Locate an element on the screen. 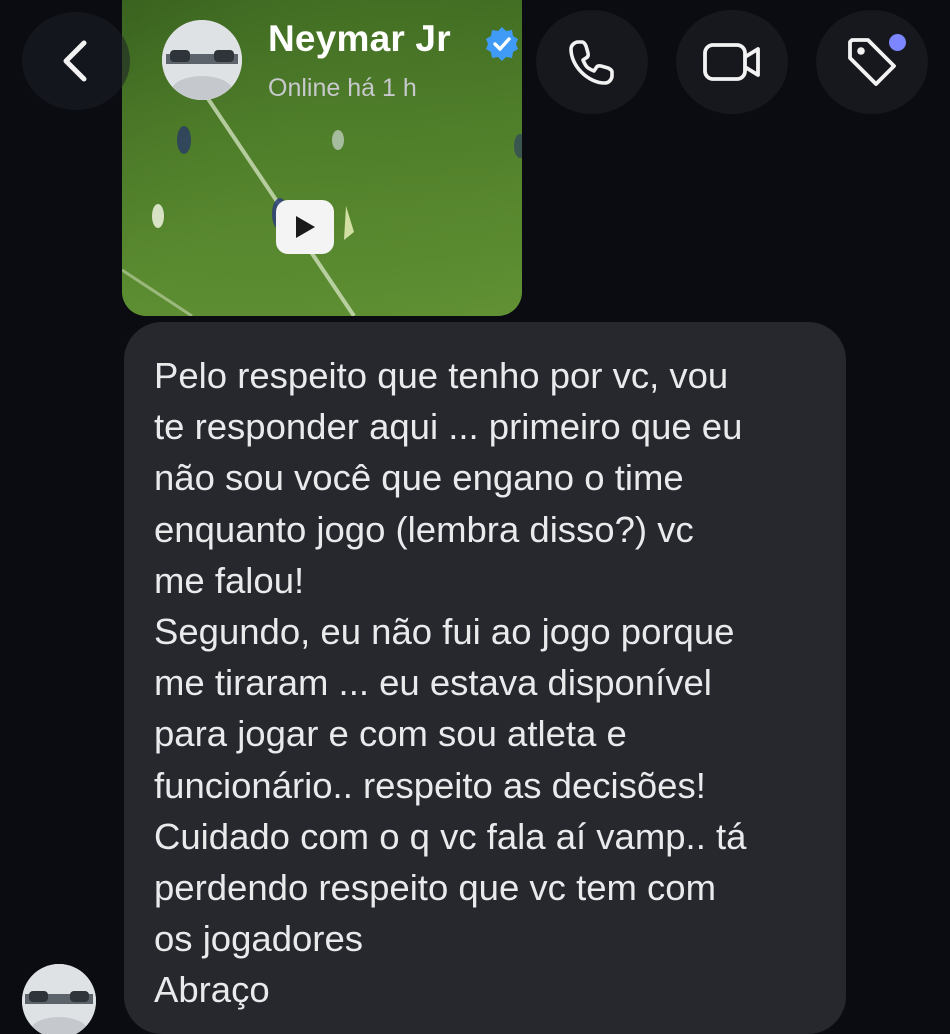 This screenshot has width=950, height=1034. tag-button is located at coordinates (872, 62).